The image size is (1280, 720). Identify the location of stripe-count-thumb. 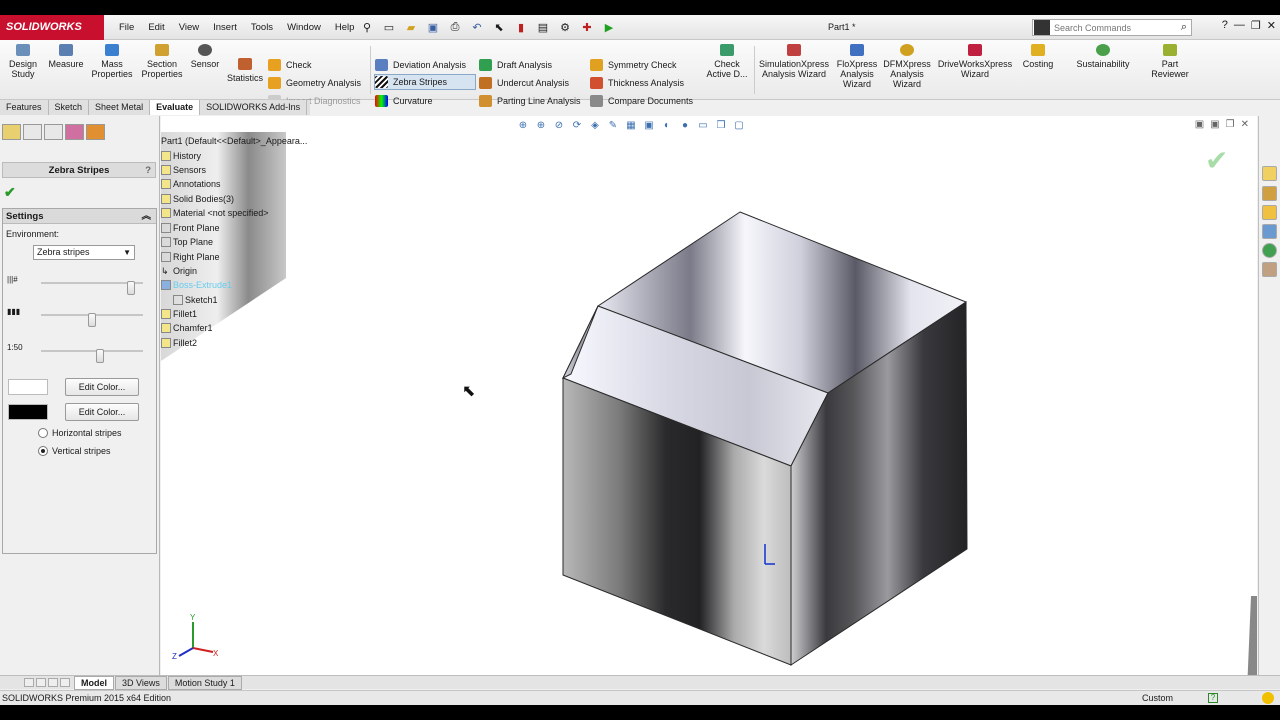
(131, 288).